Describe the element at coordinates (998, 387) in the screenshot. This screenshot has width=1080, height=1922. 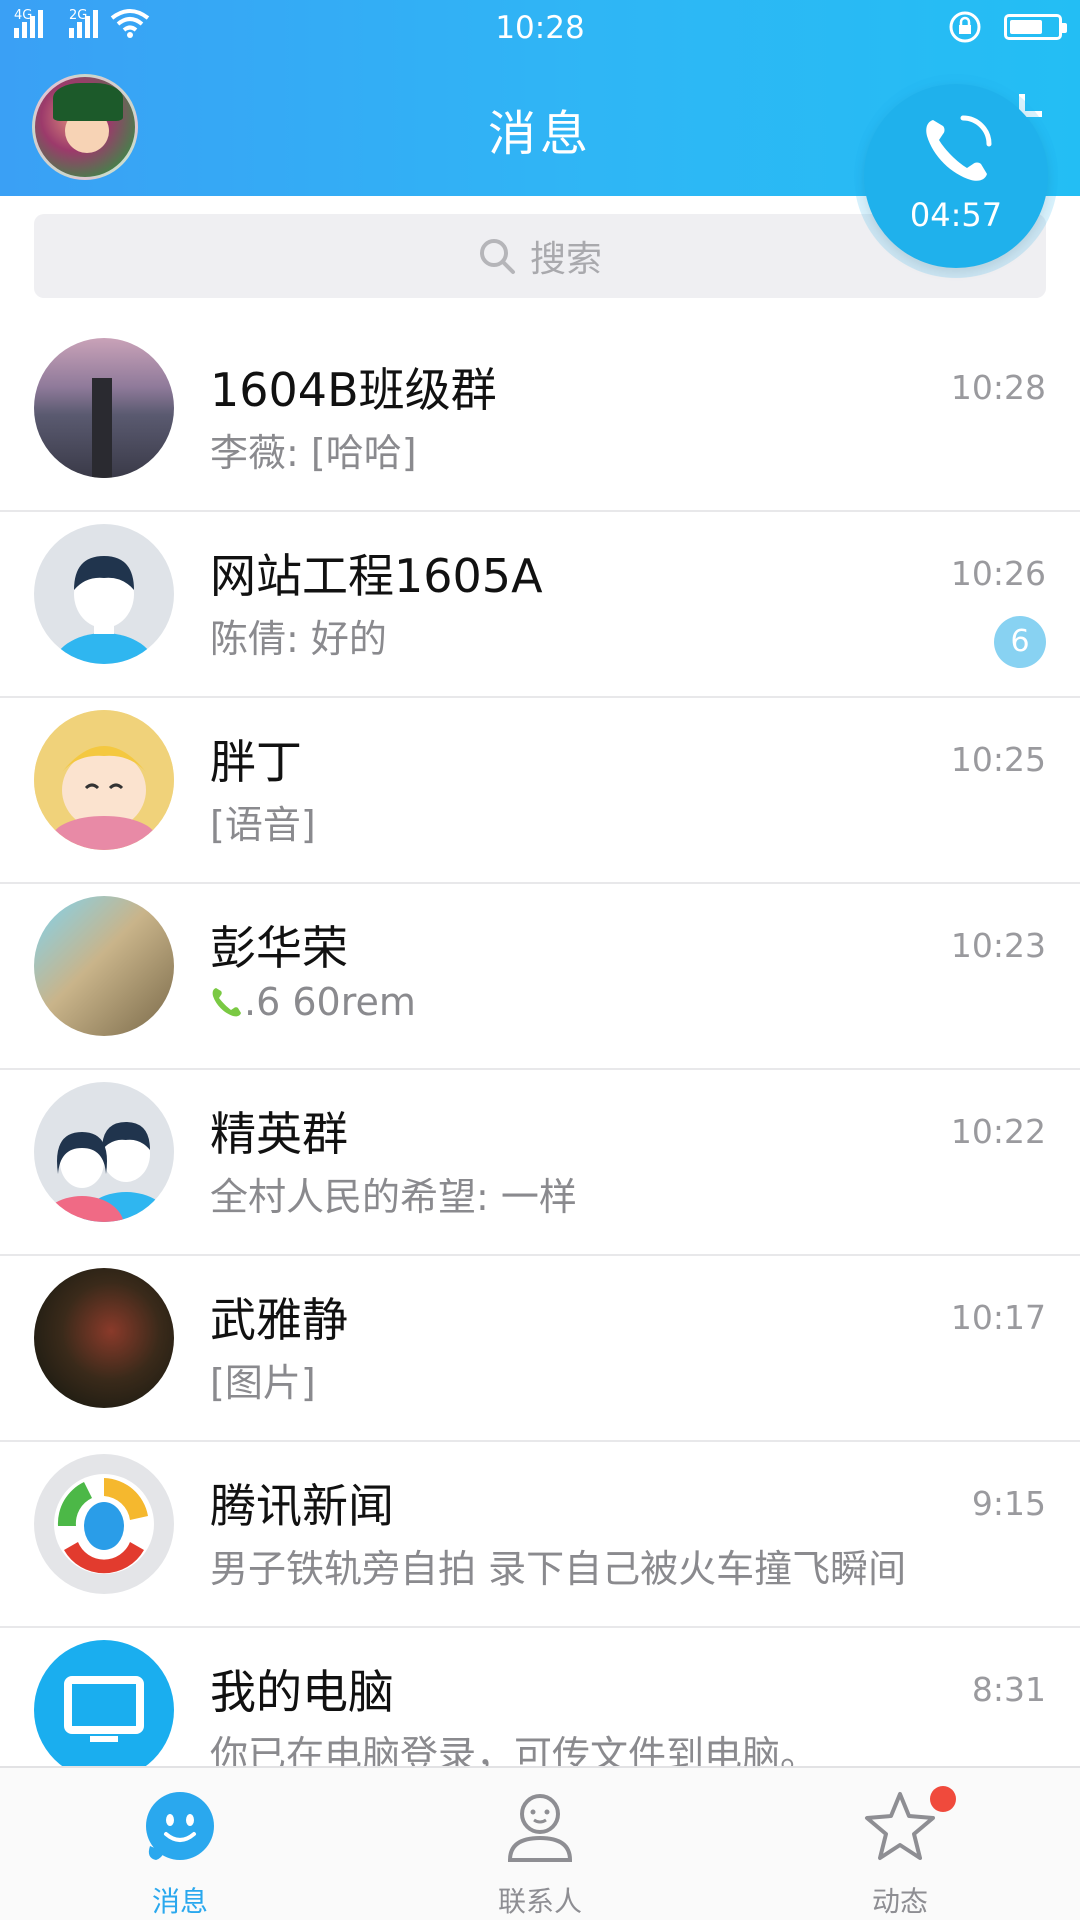
I see `conversation-time: 10:28` at that location.